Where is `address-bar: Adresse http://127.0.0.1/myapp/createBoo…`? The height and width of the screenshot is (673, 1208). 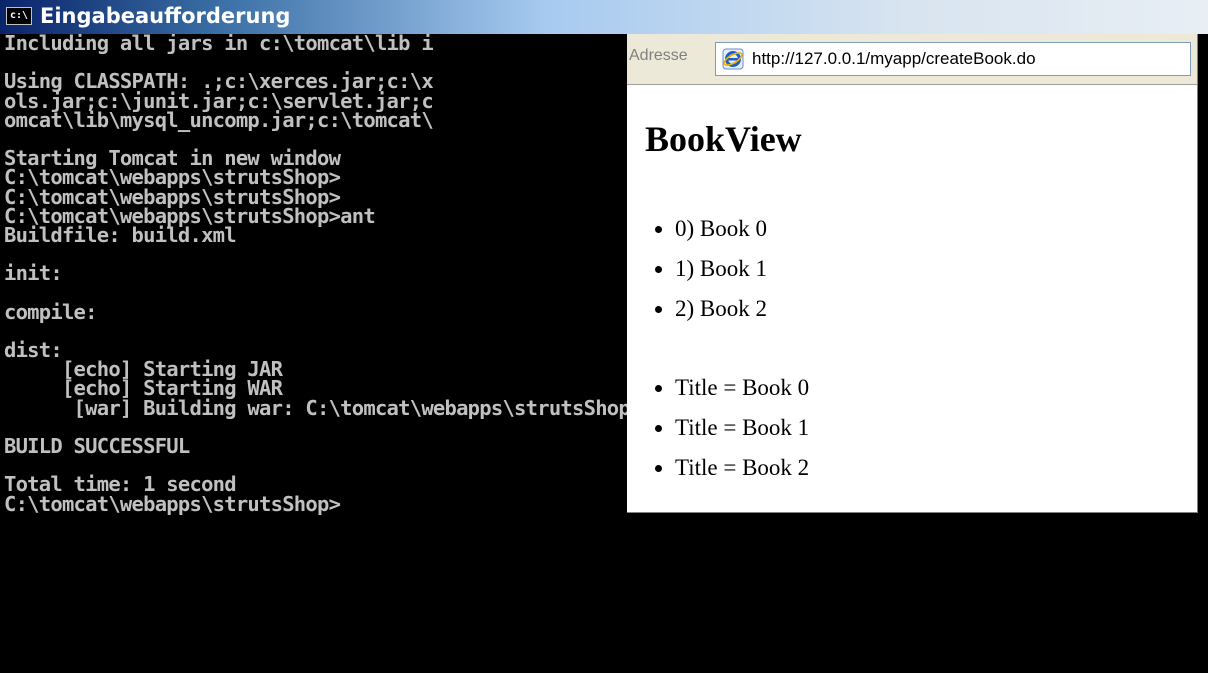 address-bar: Adresse http://127.0.0.1/myapp/createBoo… is located at coordinates (912, 59).